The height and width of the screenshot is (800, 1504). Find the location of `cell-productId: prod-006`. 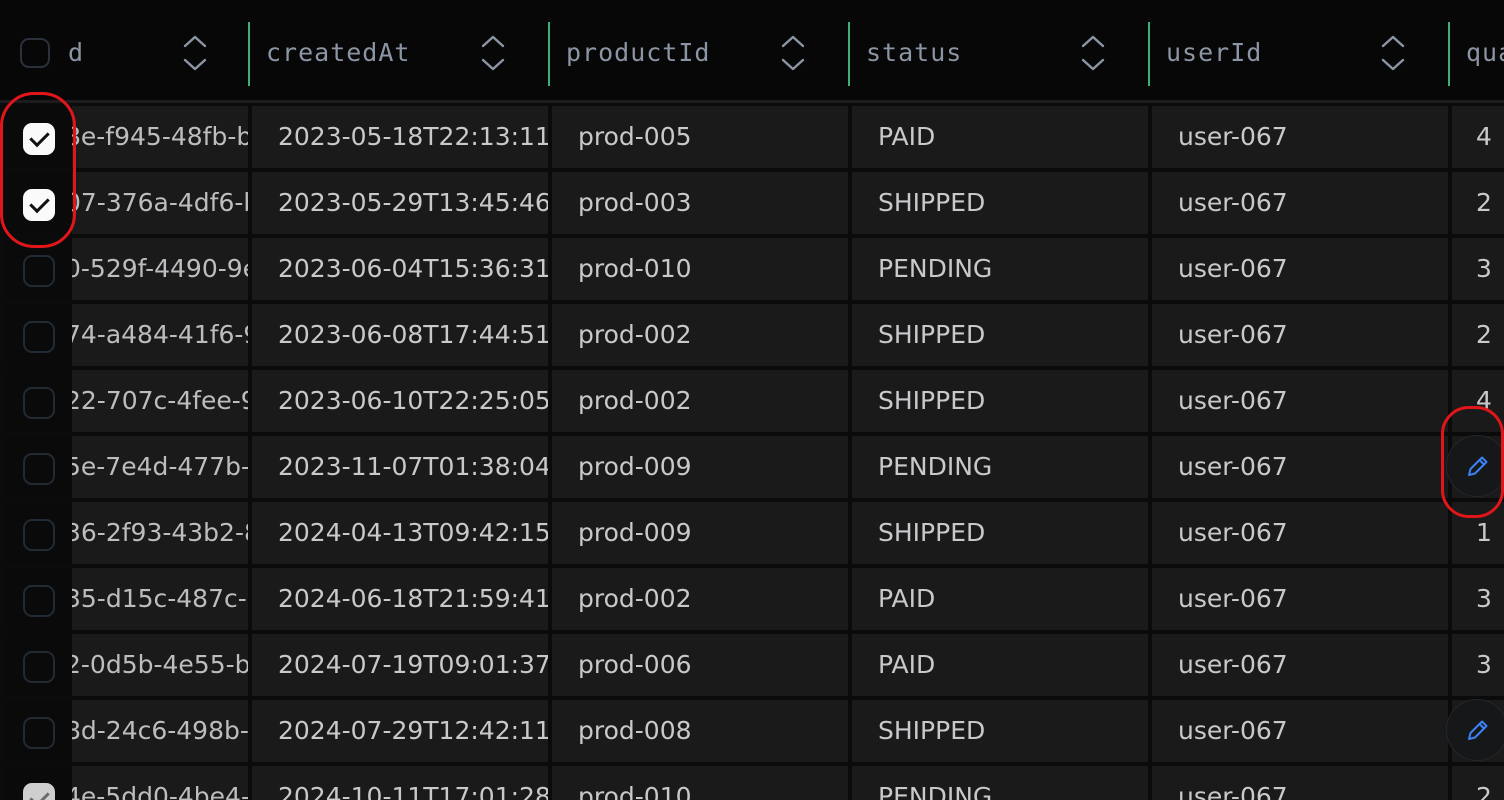

cell-productId: prod-006 is located at coordinates (700, 665).